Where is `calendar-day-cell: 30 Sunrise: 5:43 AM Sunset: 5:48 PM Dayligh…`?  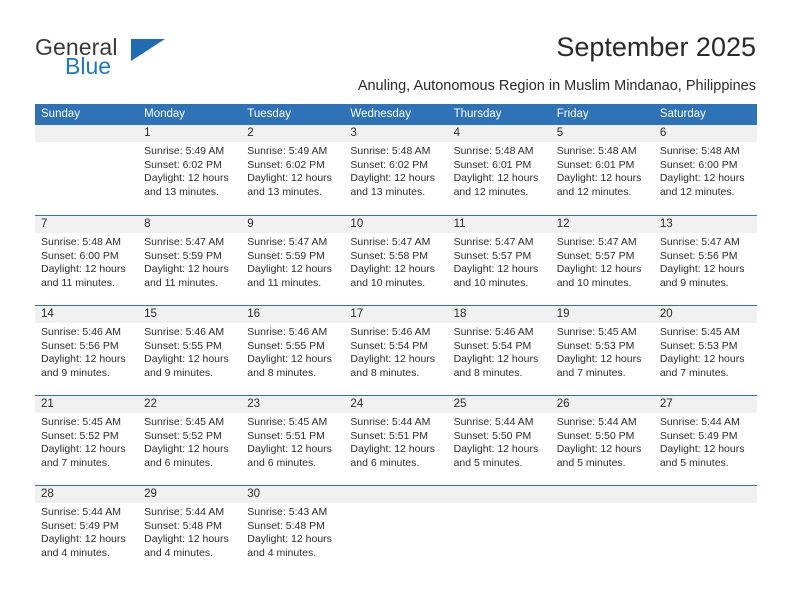 calendar-day-cell: 30 Sunrise: 5:43 AM Sunset: 5:48 PM Dayligh… is located at coordinates (292, 530).